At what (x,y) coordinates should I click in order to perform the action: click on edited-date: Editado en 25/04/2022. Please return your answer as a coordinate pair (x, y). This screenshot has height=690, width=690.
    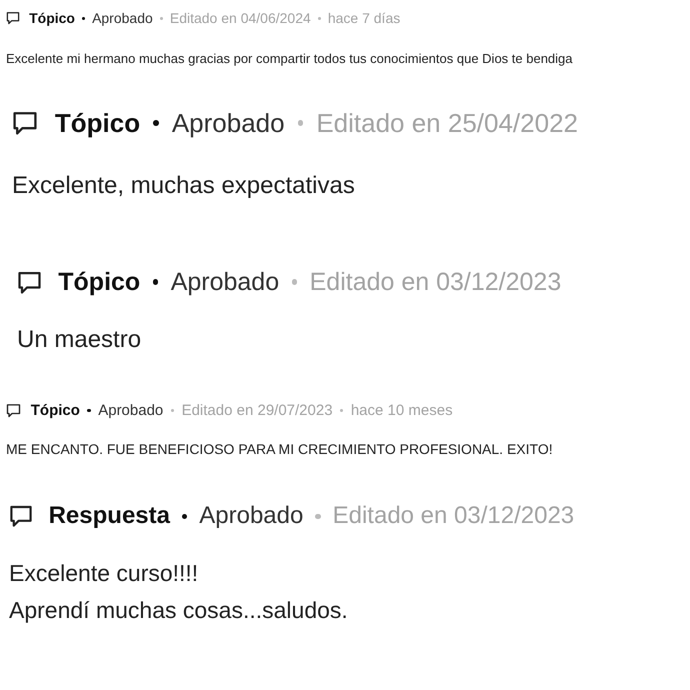
    Looking at the image, I should click on (447, 123).